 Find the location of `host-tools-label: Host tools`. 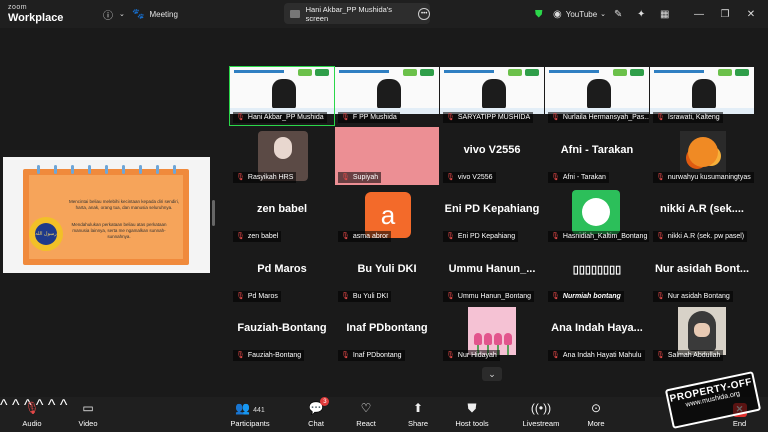

host-tools-label: Host tools is located at coordinates (472, 423).